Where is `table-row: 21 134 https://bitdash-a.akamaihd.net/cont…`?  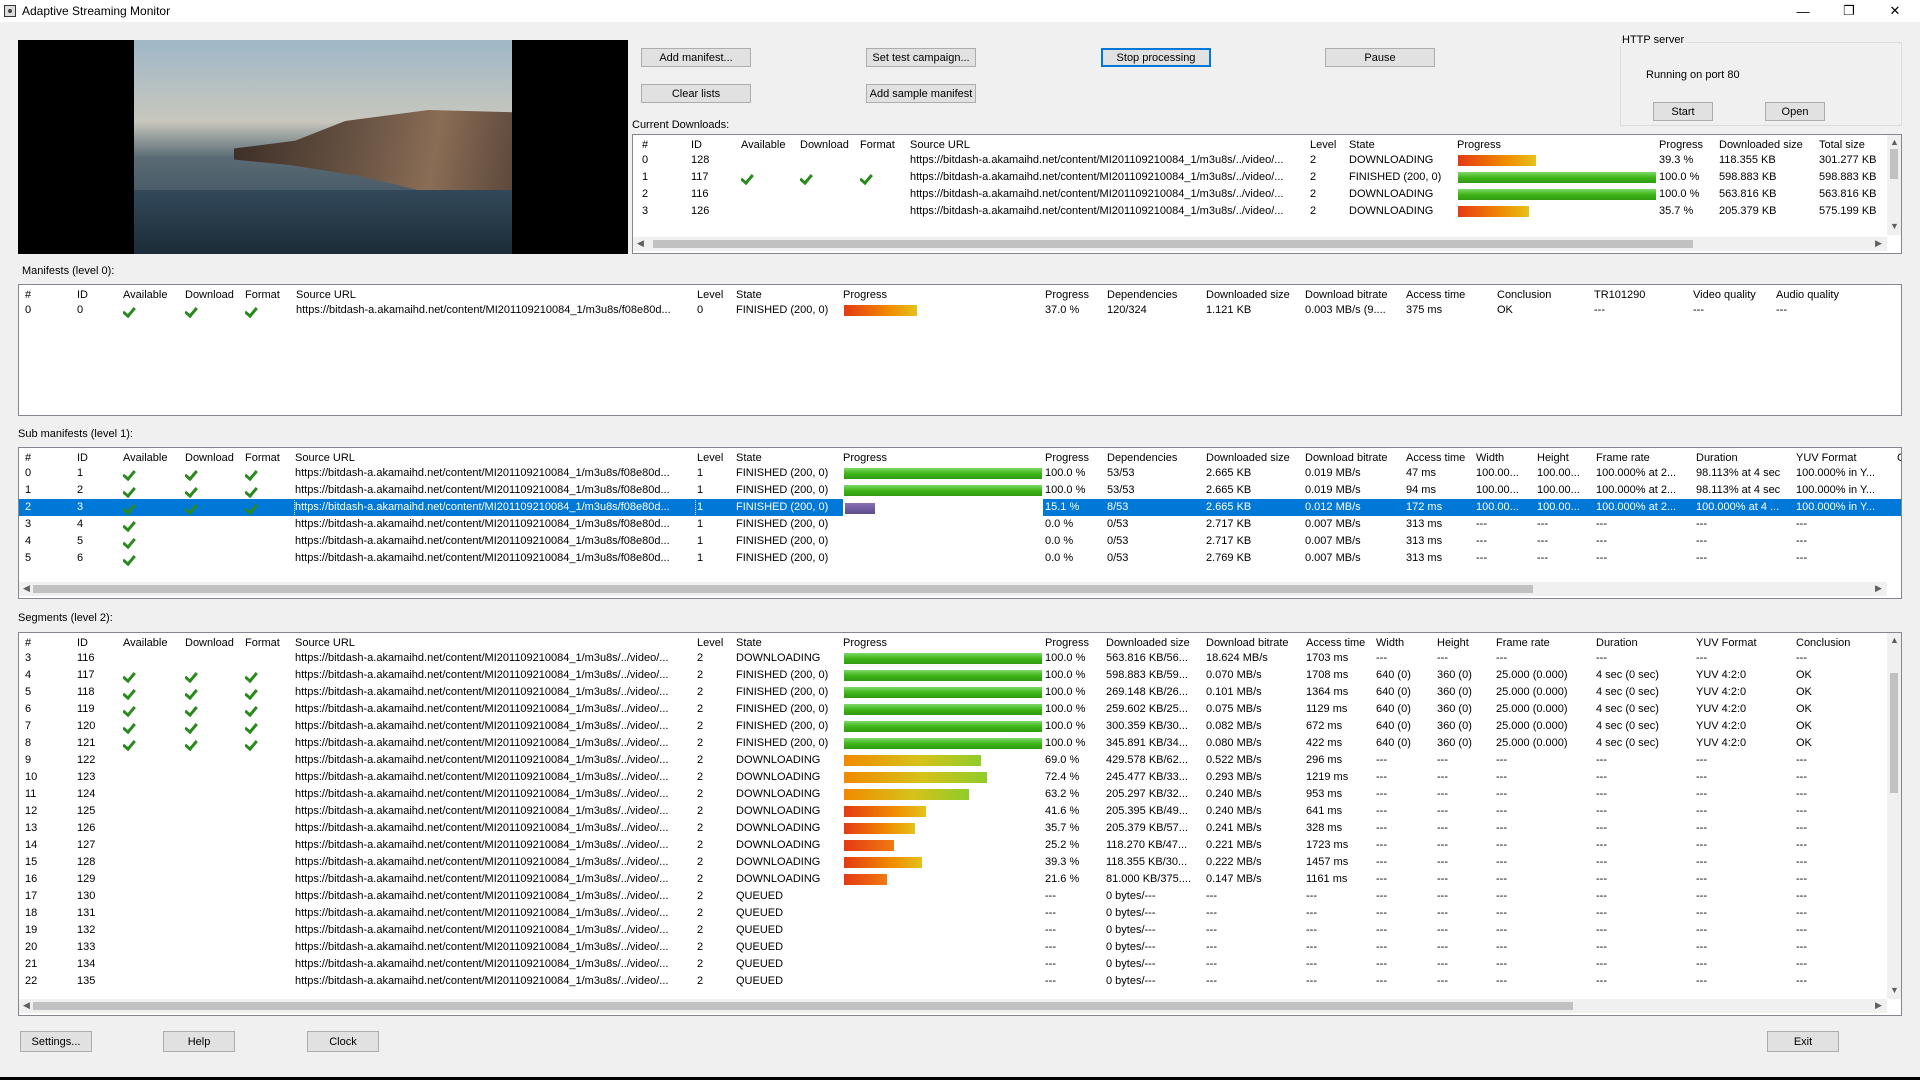 table-row: 21 134 https://bitdash-a.akamaihd.net/cont… is located at coordinates (960, 964).